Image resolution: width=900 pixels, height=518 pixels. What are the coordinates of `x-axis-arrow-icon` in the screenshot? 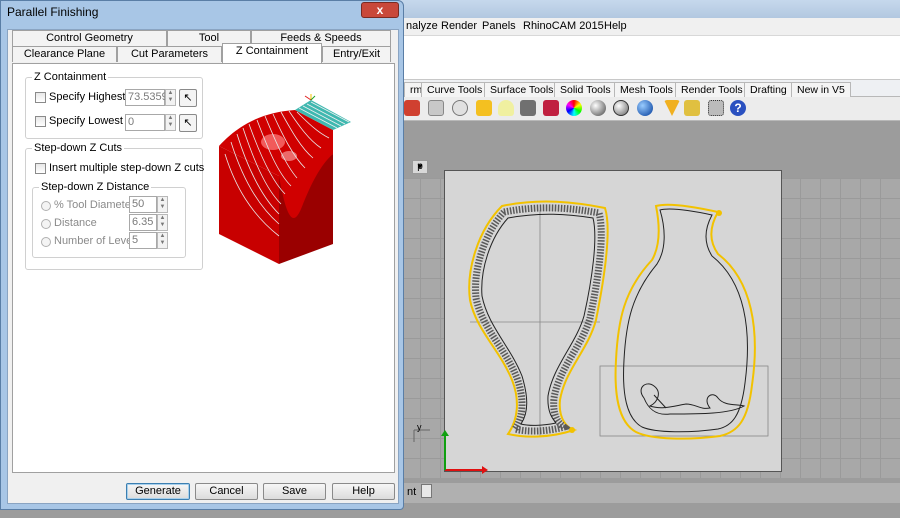 It's located at (485, 470).